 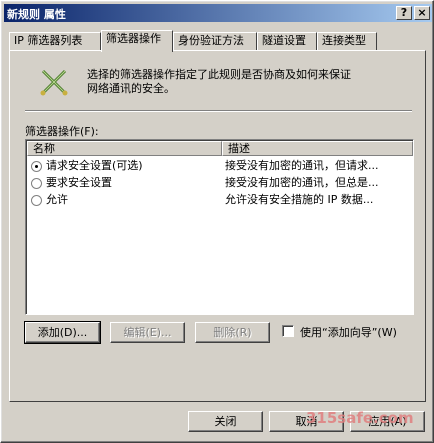 I want to click on close-button: 关闭, so click(x=225, y=421).